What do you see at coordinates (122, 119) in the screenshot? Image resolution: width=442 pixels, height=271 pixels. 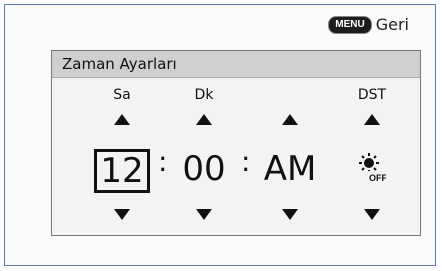 I see `hour-up-arrow-icon` at bounding box center [122, 119].